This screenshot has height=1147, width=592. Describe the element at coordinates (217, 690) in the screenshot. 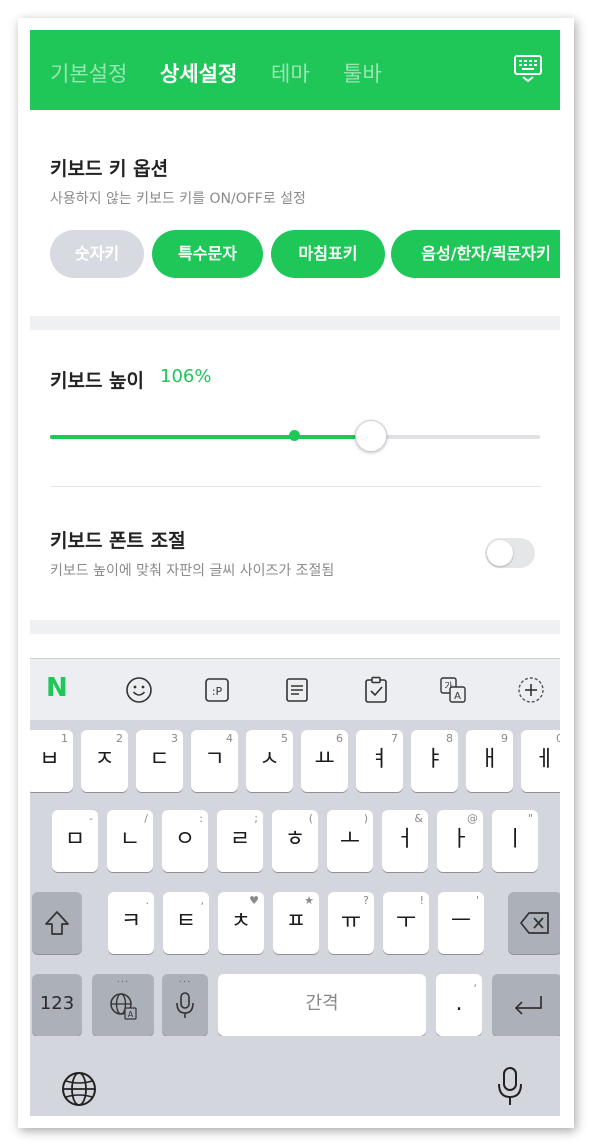

I see `emoticon-icon: :P` at that location.